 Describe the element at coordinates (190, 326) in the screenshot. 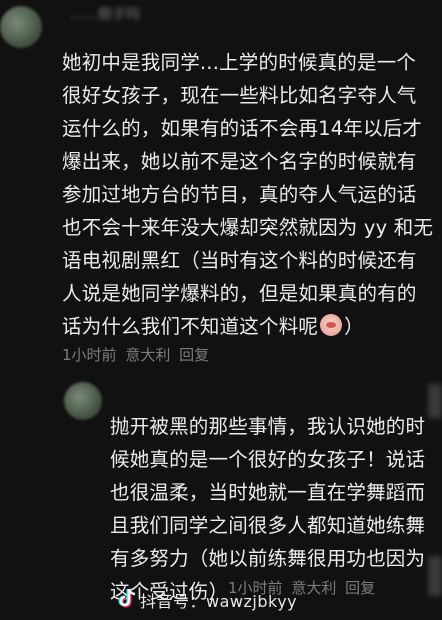

I see `comment-line: 话为什么我们不知道这个料呢` at that location.